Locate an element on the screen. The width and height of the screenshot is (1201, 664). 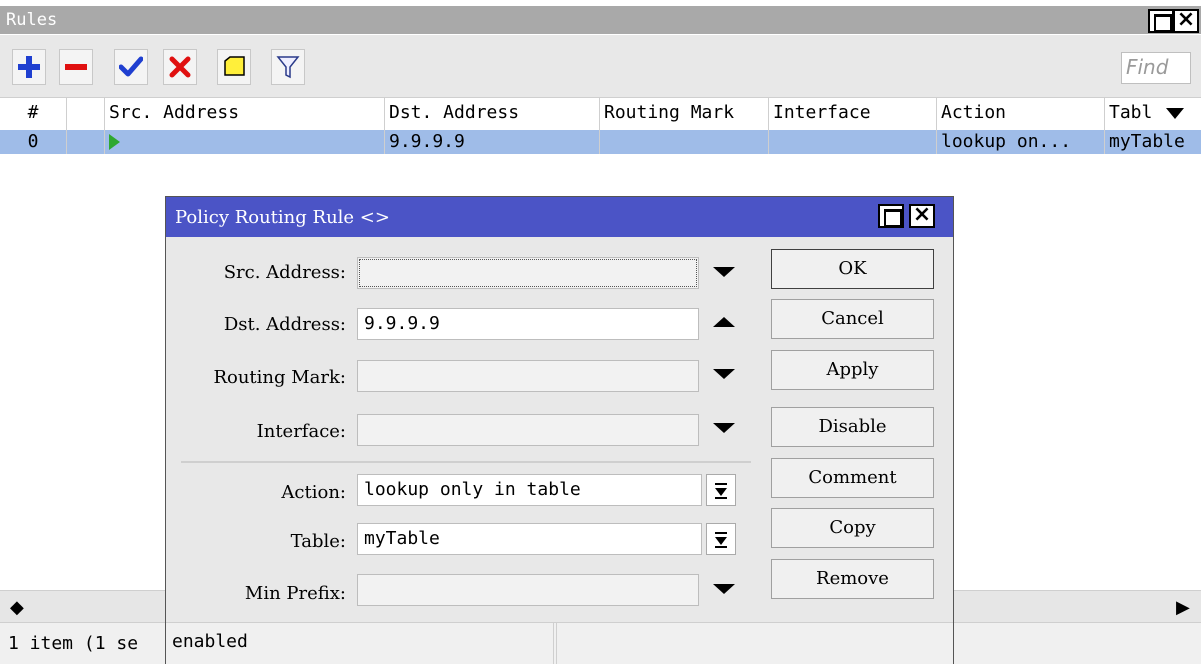
check-icon is located at coordinates (131, 66).